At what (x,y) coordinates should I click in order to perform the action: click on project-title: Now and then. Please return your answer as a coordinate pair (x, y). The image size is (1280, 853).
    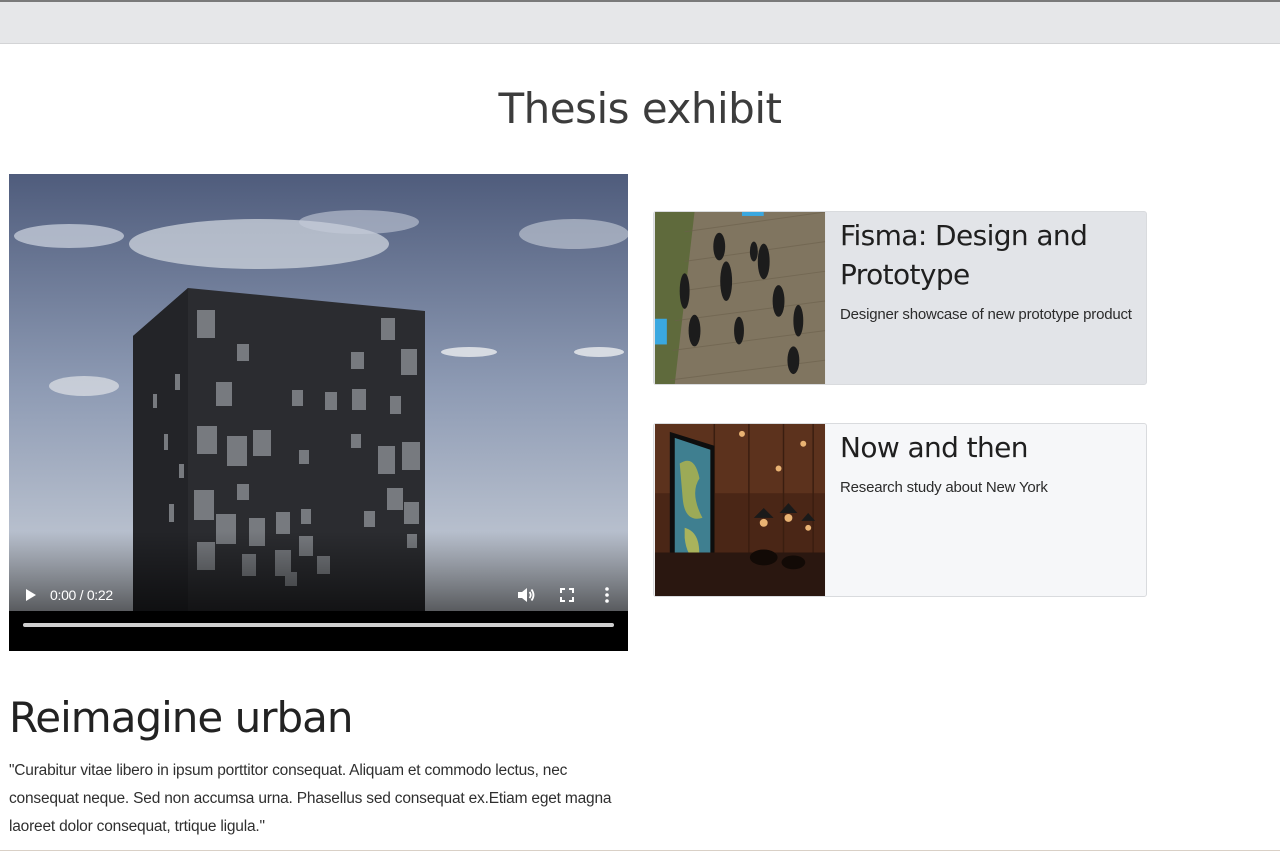
    Looking at the image, I should click on (985, 447).